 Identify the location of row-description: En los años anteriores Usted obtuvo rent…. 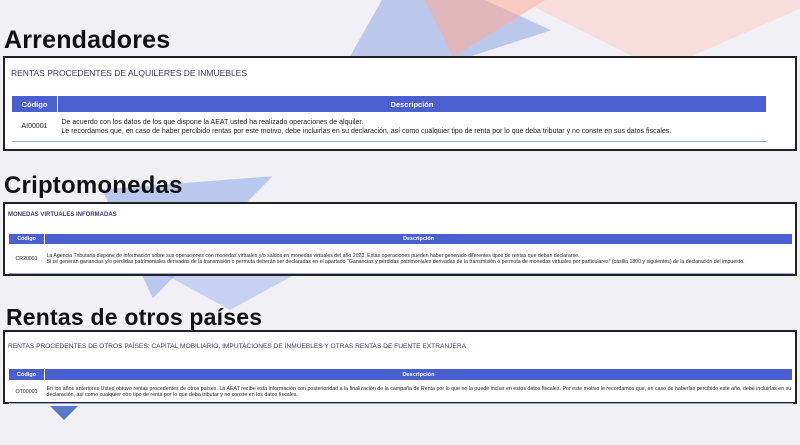
(418, 392).